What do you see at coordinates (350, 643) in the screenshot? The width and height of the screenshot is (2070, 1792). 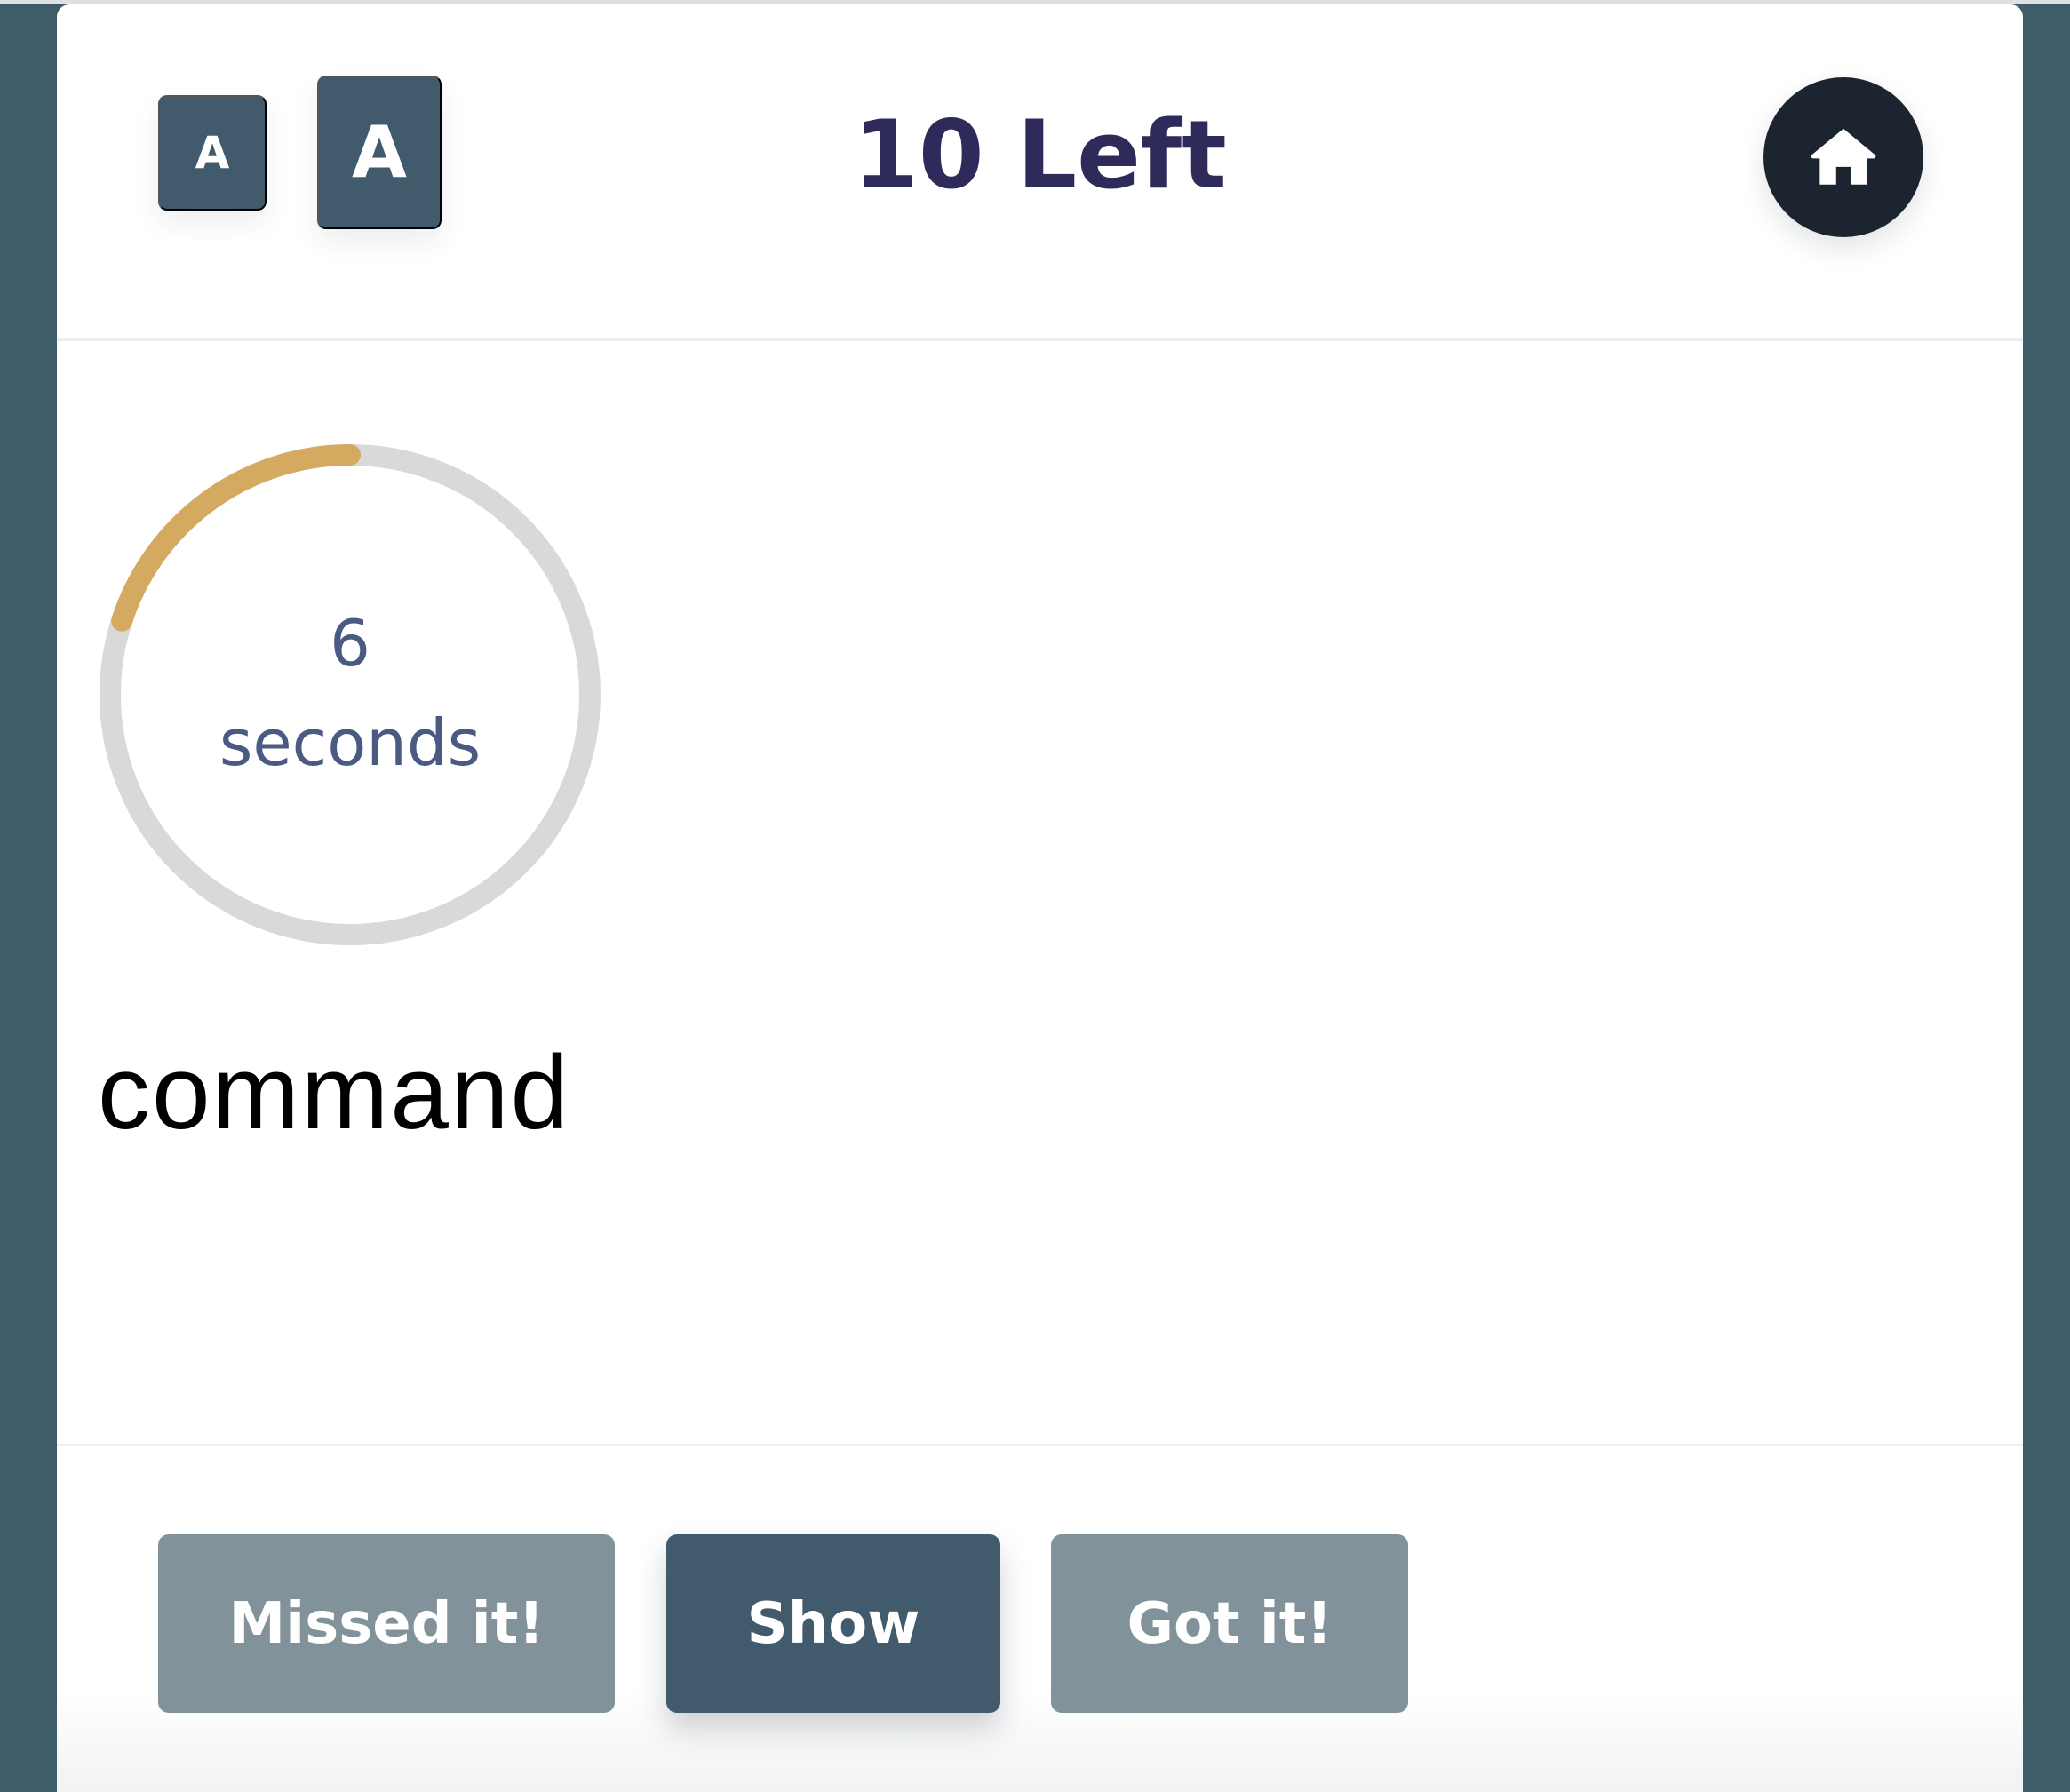 I see `countdown-value: 6` at bounding box center [350, 643].